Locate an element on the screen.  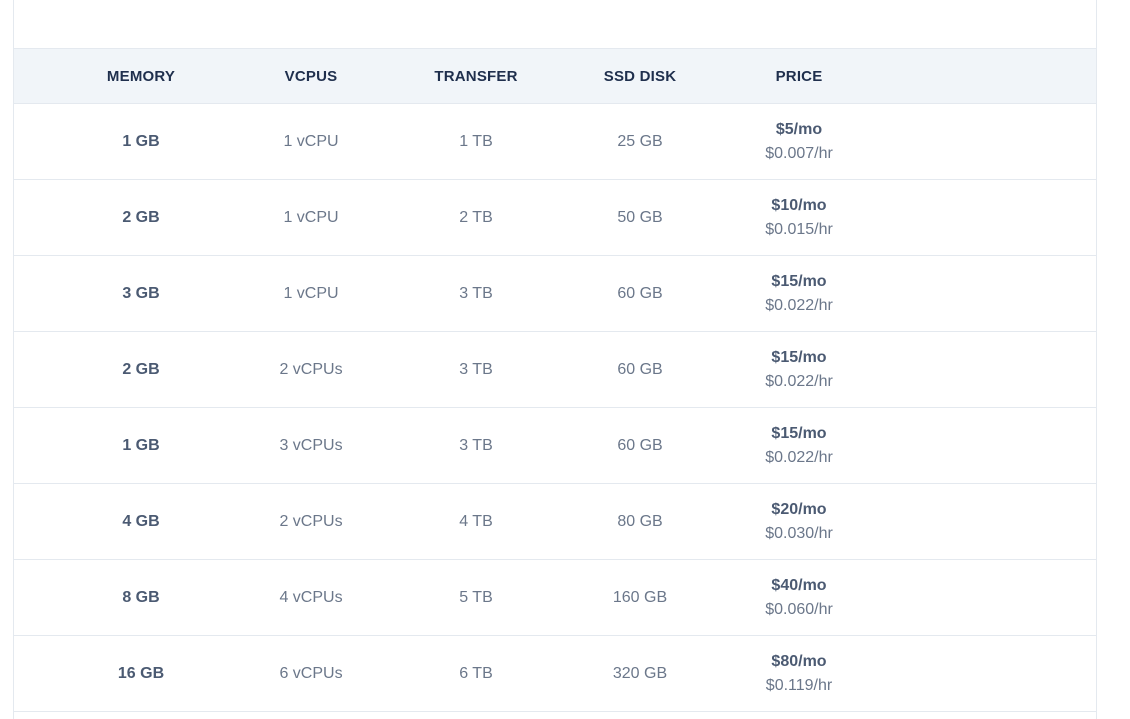
table-row: 2 GB 2 vCPUs 3 TB 60 GB $15/mo $0.022/hr is located at coordinates (555, 370).